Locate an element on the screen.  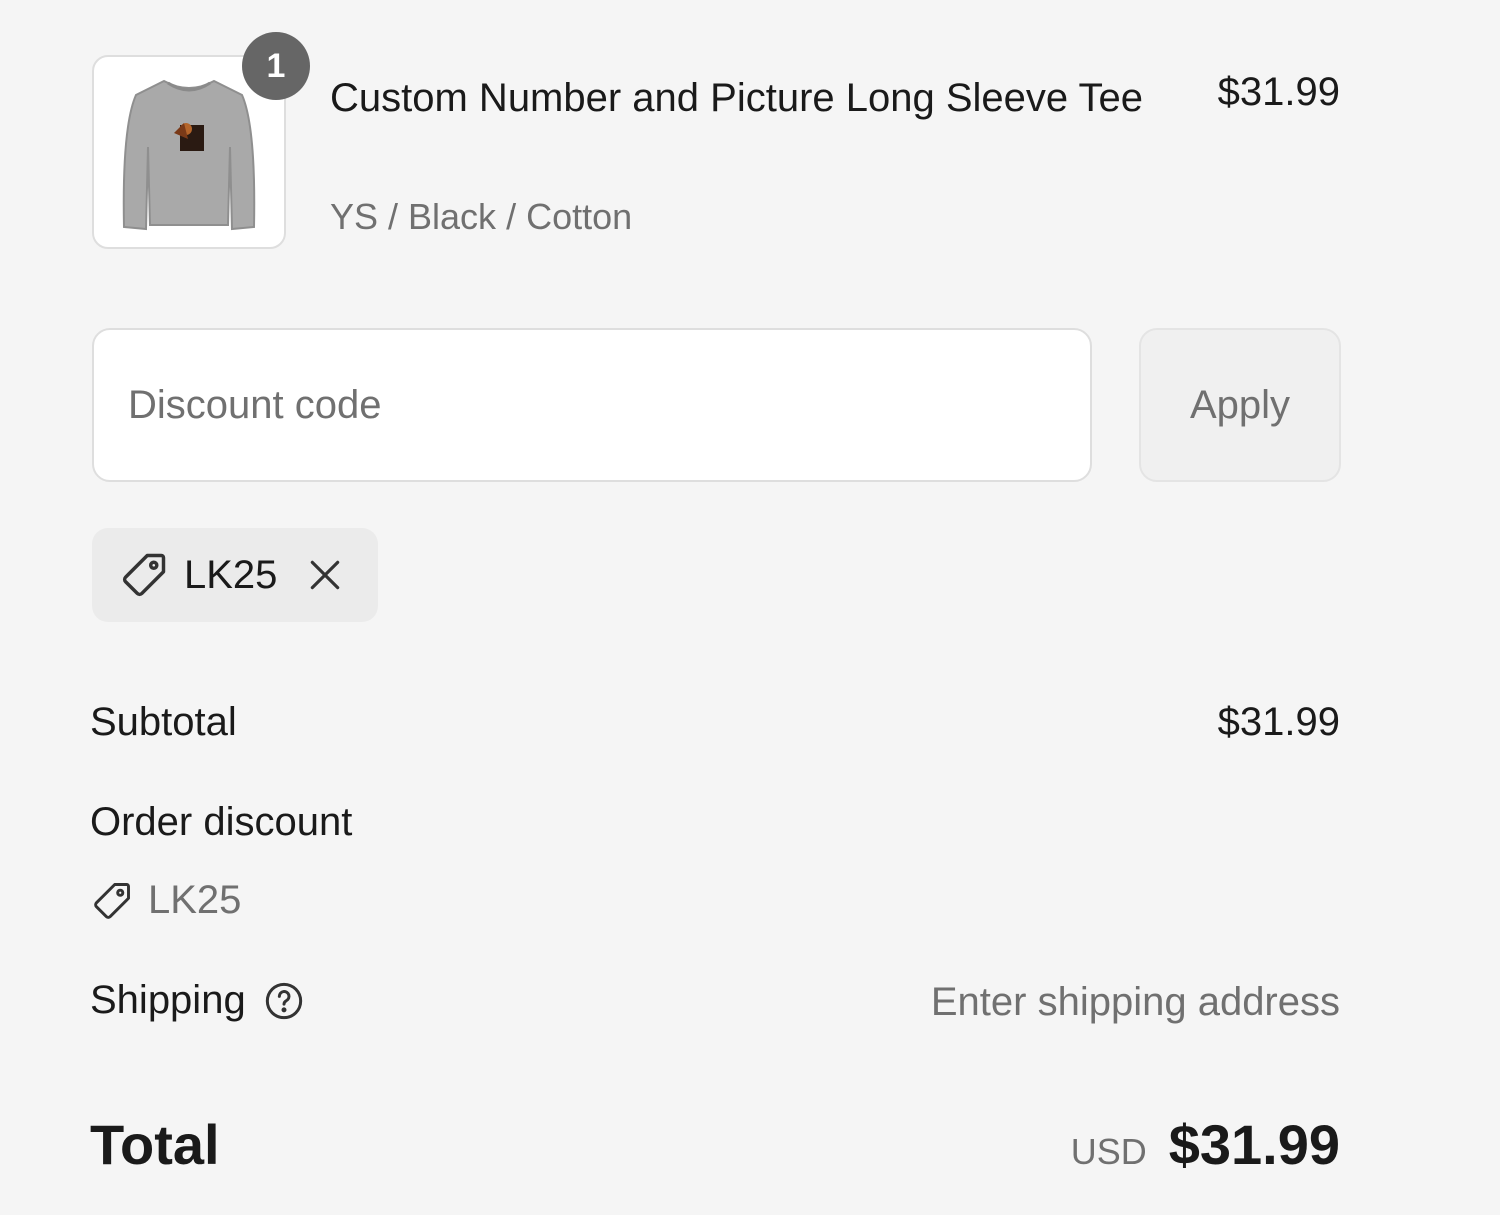
total-amount: $31.99 is located at coordinates (1254, 1144).